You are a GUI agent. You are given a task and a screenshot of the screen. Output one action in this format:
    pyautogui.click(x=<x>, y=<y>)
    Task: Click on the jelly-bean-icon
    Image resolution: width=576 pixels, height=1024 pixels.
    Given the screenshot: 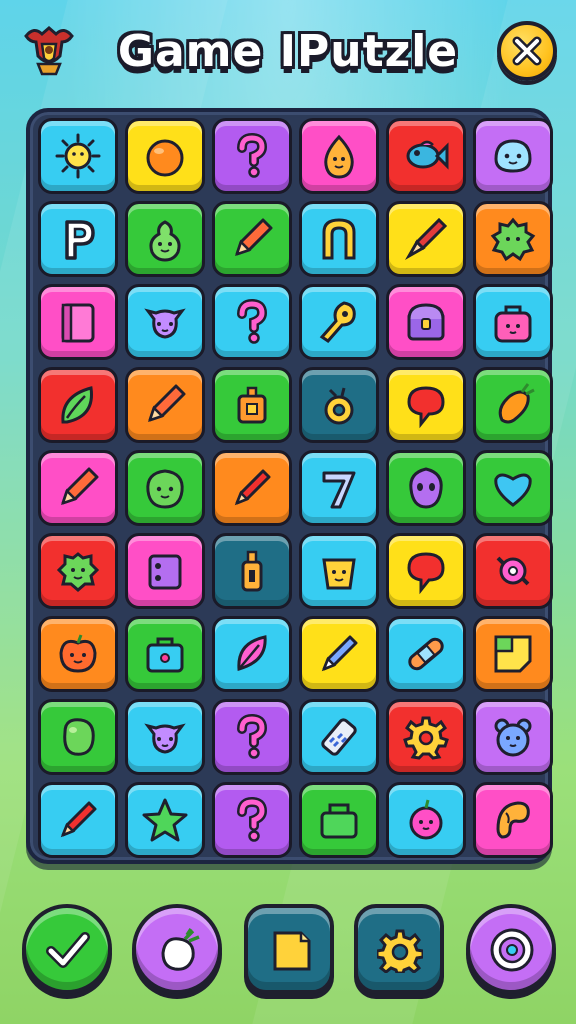 What is the action you would take?
    pyautogui.click(x=79, y=737)
    